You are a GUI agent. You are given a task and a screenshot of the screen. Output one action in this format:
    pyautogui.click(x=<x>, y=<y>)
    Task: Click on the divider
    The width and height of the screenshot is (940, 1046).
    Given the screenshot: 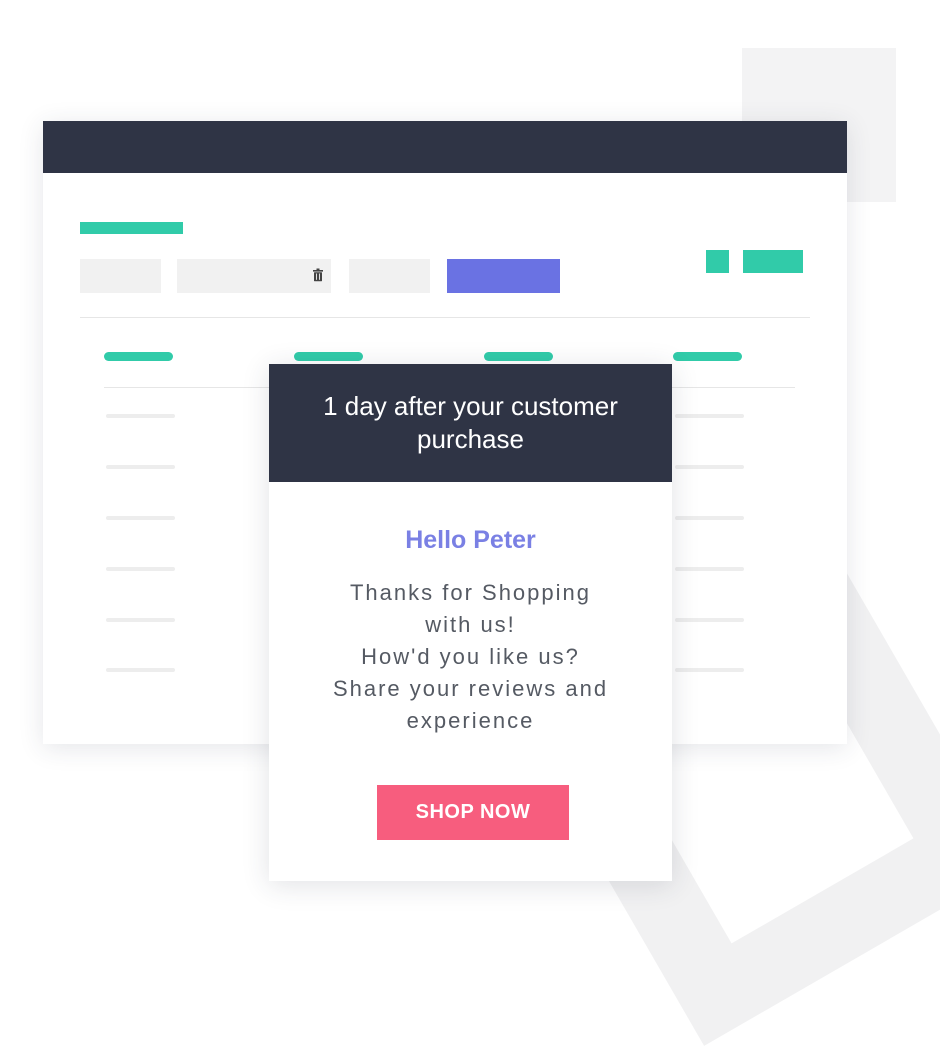 What is the action you would take?
    pyautogui.click(x=445, y=317)
    